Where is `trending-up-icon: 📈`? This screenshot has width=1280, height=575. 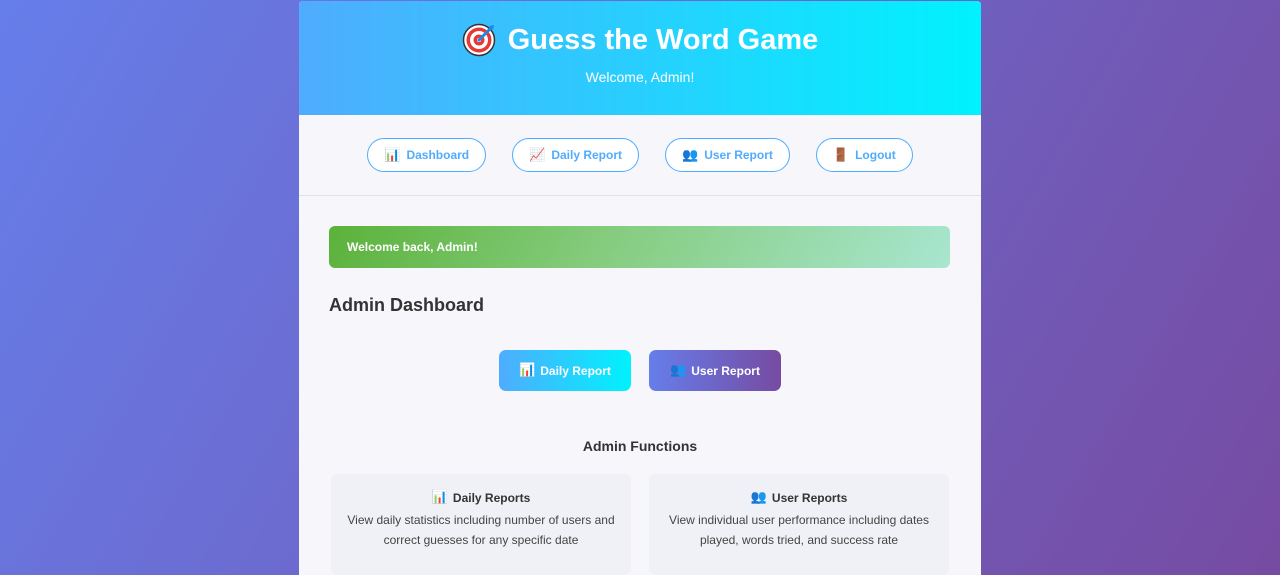 trending-up-icon: 📈 is located at coordinates (537, 155).